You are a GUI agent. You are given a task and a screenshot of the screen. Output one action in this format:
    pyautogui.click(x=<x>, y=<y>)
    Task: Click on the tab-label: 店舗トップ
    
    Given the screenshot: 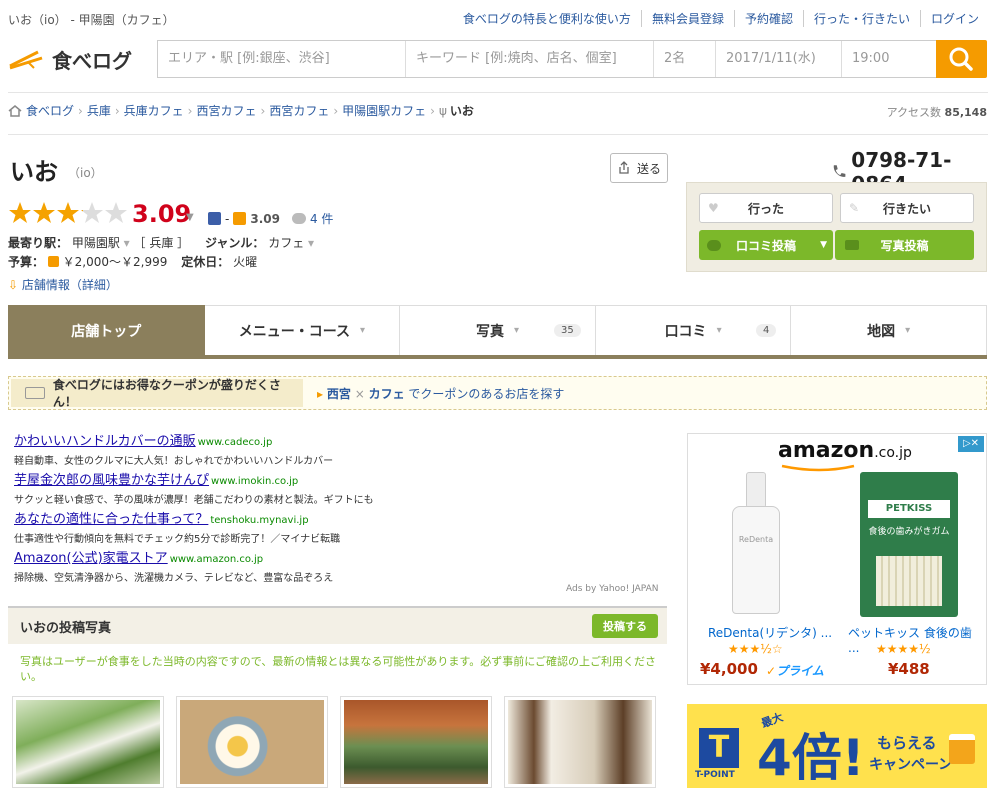 What is the action you would take?
    pyautogui.click(x=106, y=331)
    